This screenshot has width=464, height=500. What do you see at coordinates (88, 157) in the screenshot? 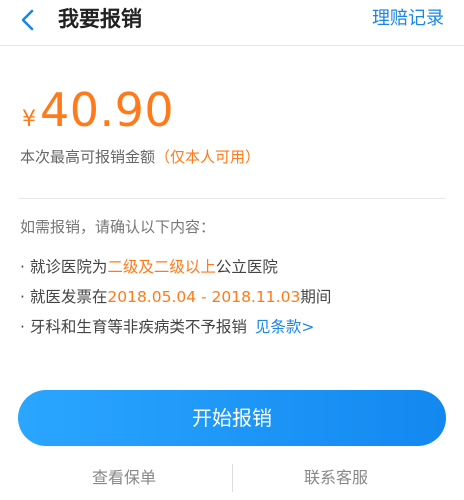
I see `amount-caption-text: 本次最高可报销金额` at bounding box center [88, 157].